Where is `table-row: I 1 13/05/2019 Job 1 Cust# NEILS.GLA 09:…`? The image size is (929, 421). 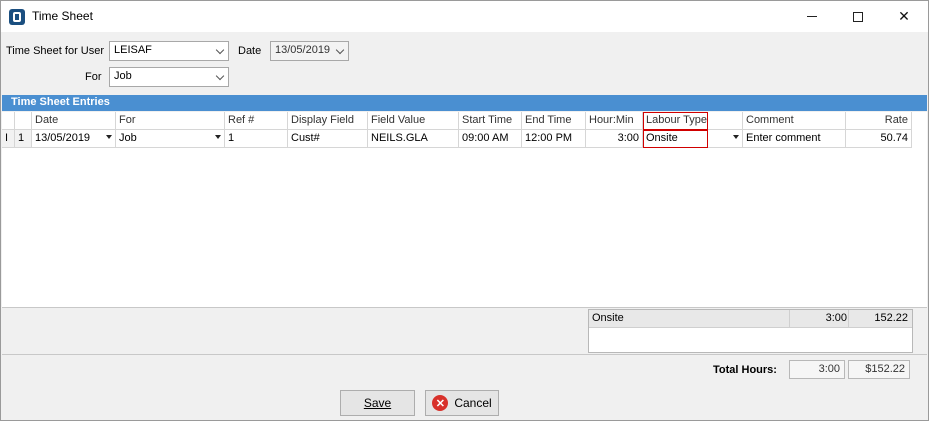
table-row: I 1 13/05/2019 Job 1 Cust# NEILS.GLA 09:… is located at coordinates (457, 139).